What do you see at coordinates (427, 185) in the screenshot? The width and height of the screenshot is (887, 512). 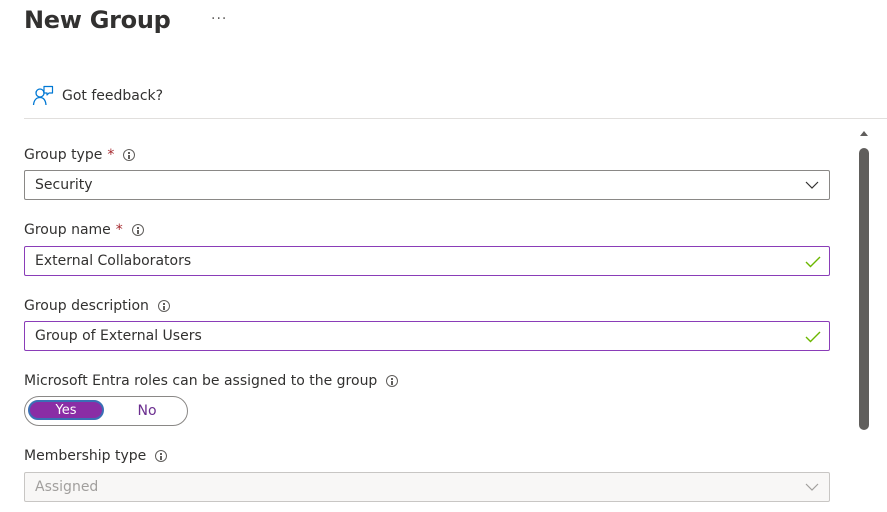 I see `group-type-dropdown: Security` at bounding box center [427, 185].